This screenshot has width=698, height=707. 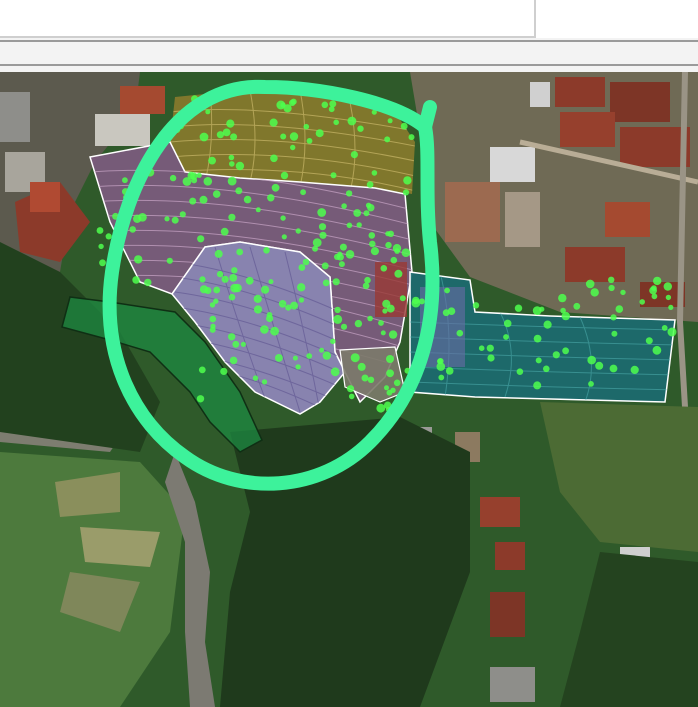 What do you see at coordinates (268, 19) in the screenshot?
I see `top-panel` at bounding box center [268, 19].